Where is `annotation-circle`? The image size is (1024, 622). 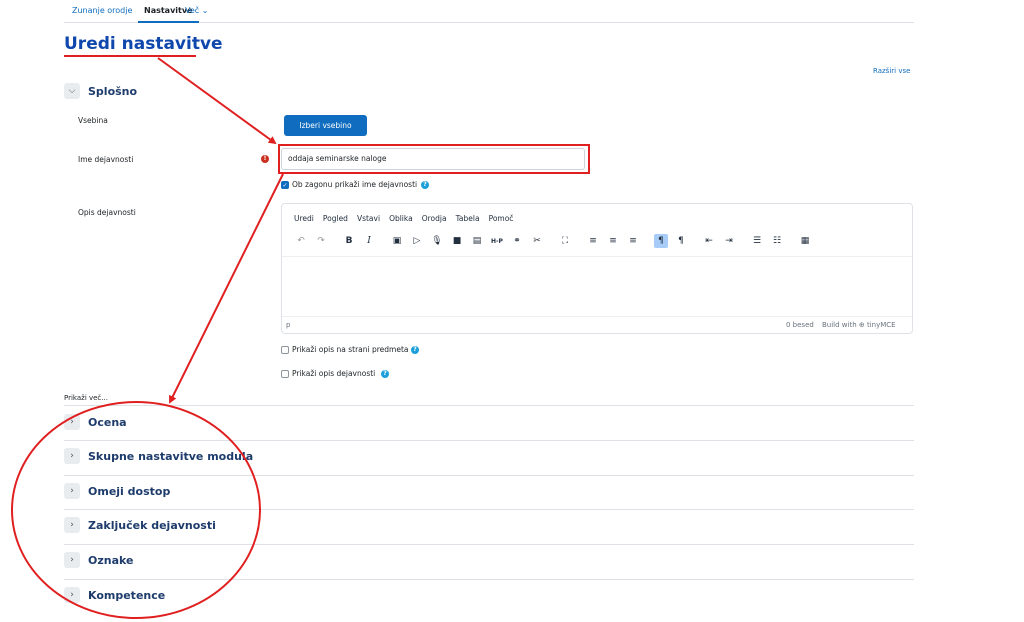 annotation-circle is located at coordinates (136, 510).